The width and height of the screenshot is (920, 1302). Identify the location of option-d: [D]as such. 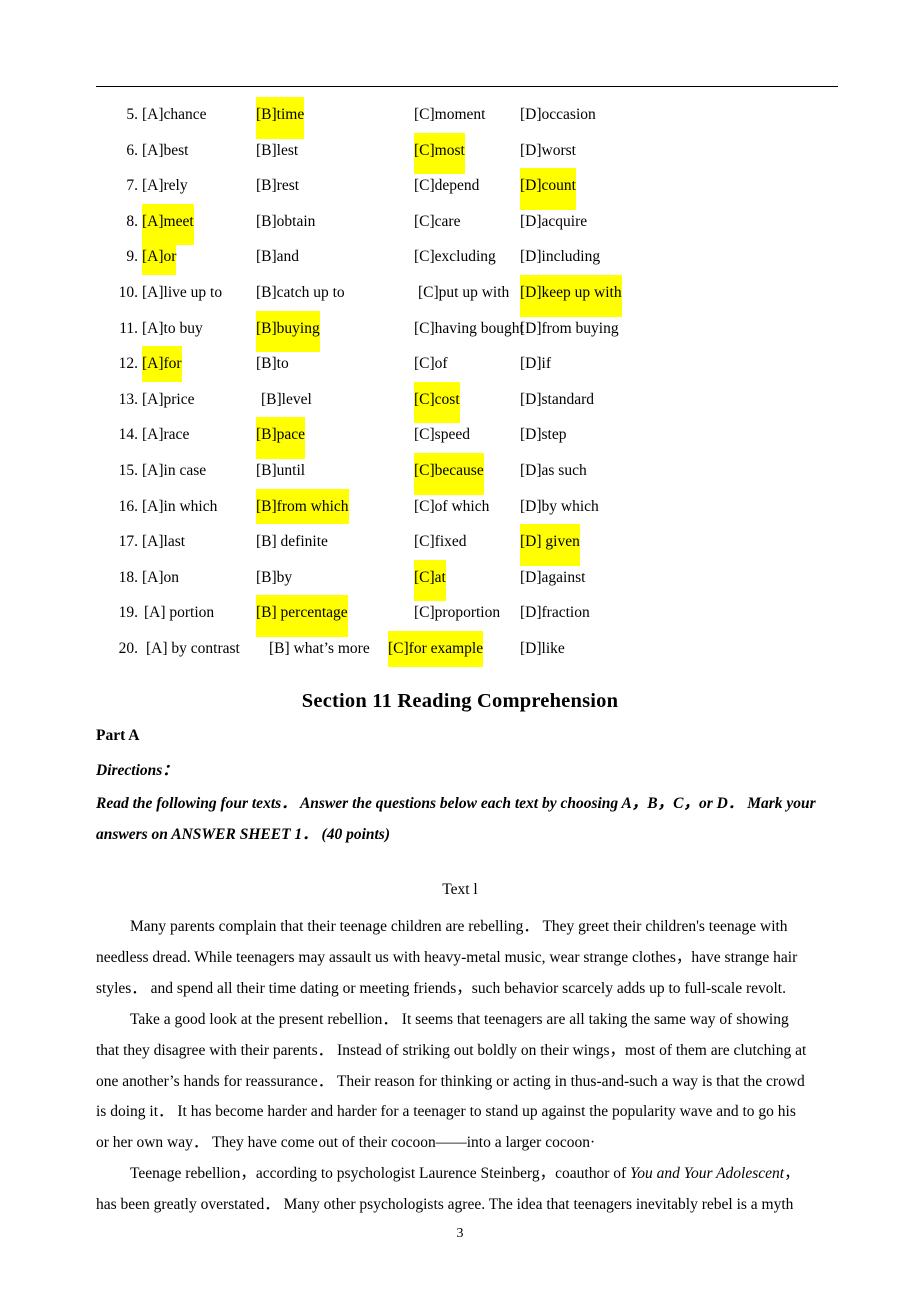
(553, 471).